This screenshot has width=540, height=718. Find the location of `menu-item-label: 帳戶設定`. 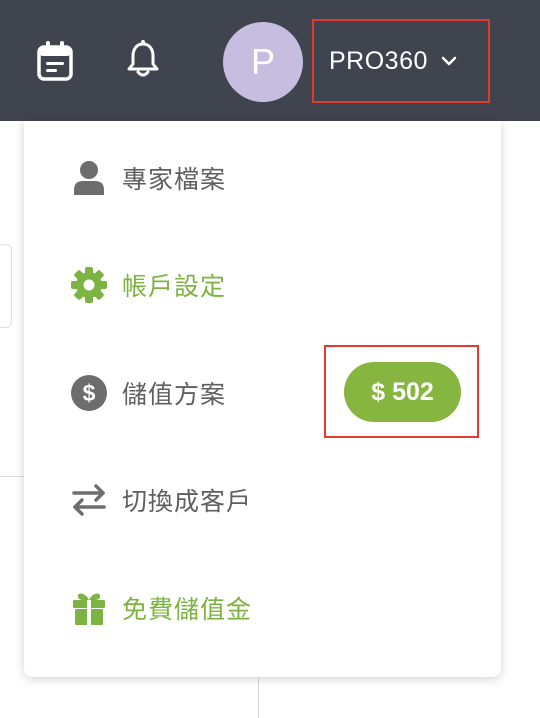

menu-item-label: 帳戶設定 is located at coordinates (174, 287).